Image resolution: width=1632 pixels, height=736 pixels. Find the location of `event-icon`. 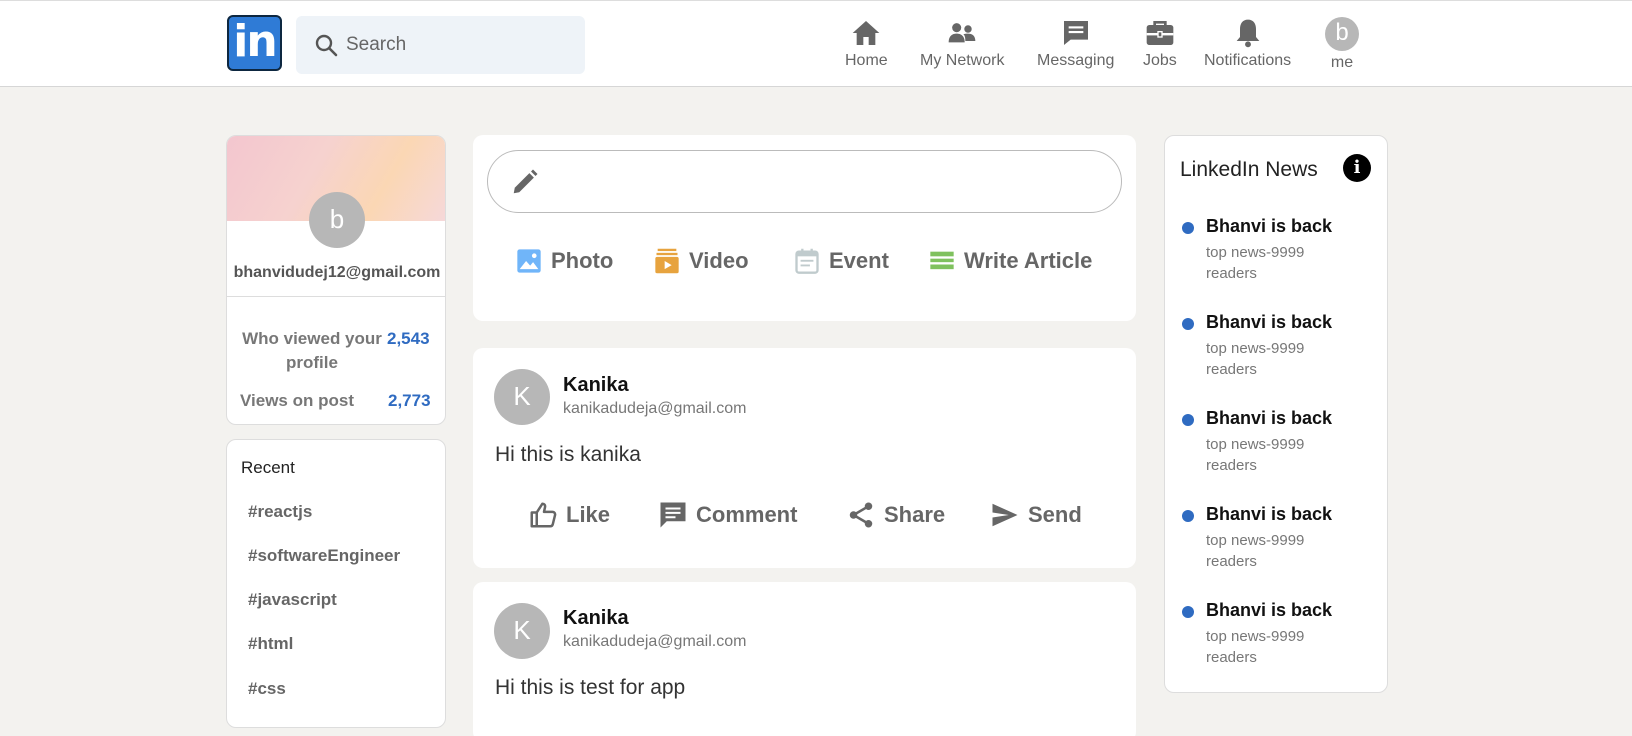

event-icon is located at coordinates (807, 261).